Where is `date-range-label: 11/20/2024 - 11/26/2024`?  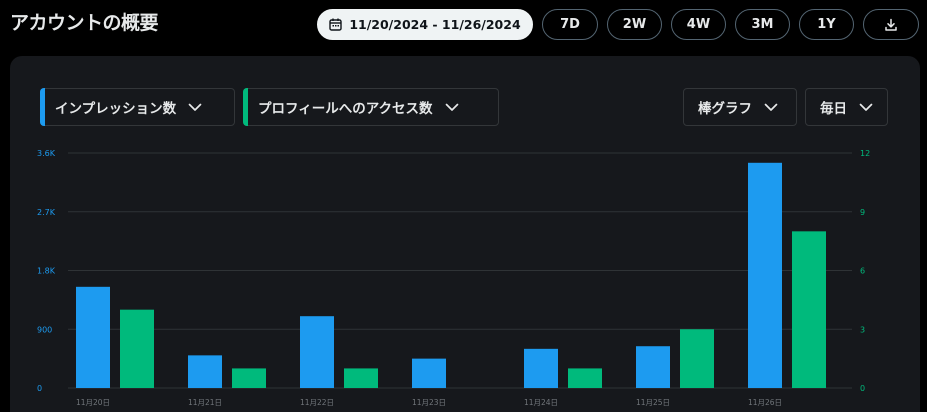
date-range-label: 11/20/2024 - 11/26/2024 is located at coordinates (435, 24).